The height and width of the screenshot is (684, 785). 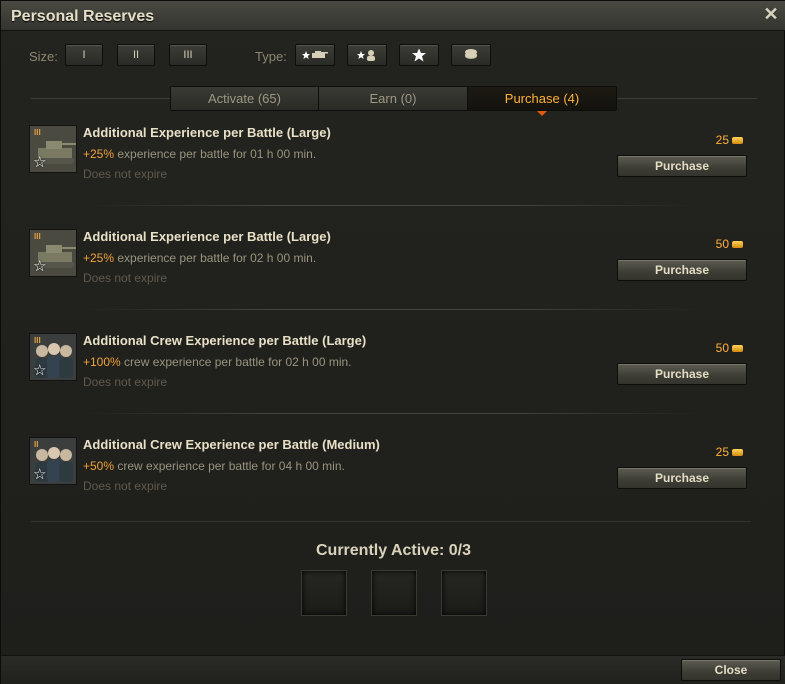 I want to click on type-filter-star, so click(x=419, y=55).